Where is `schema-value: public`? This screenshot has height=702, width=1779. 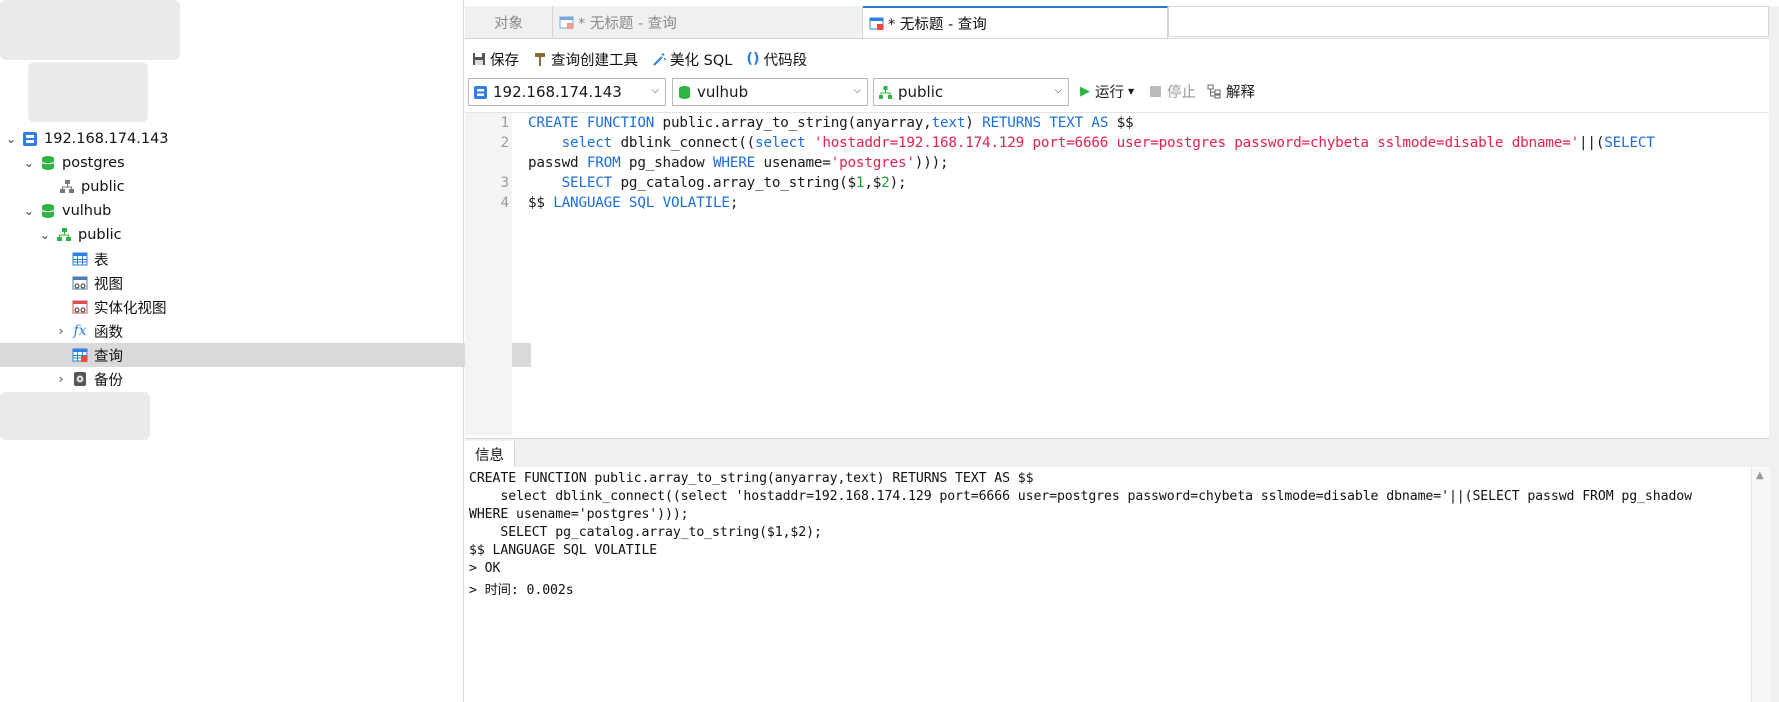 schema-value: public is located at coordinates (921, 92).